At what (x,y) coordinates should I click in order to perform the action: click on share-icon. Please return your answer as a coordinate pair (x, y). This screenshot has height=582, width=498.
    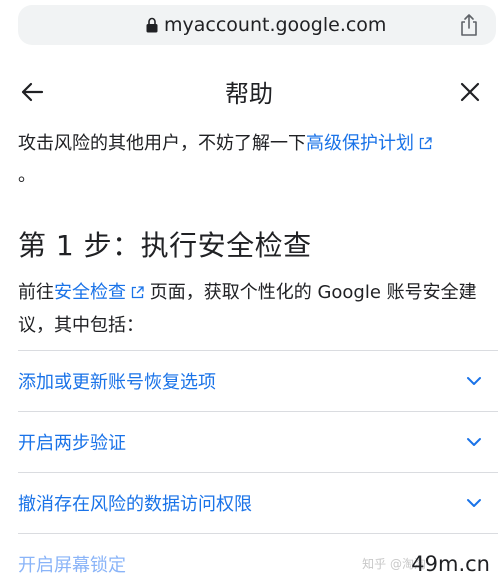
    Looking at the image, I should click on (469, 25).